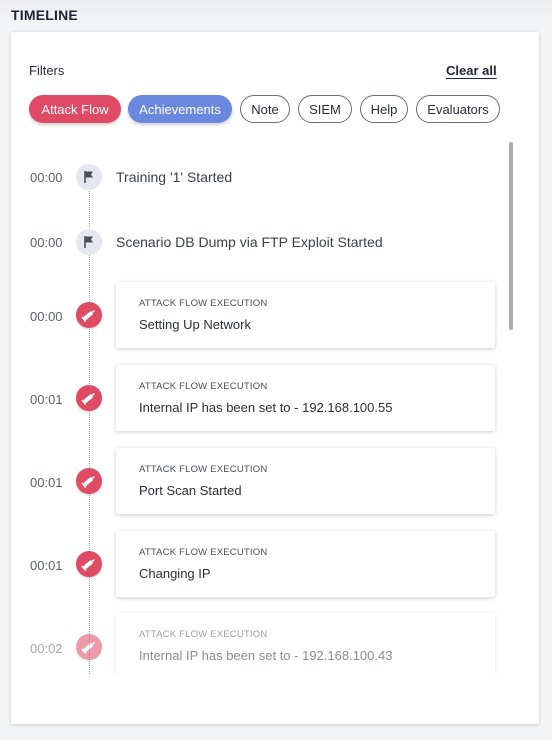 This screenshot has width=552, height=740. Describe the element at coordinates (44, 15) in the screenshot. I see `page-title: TIMELINE` at that location.